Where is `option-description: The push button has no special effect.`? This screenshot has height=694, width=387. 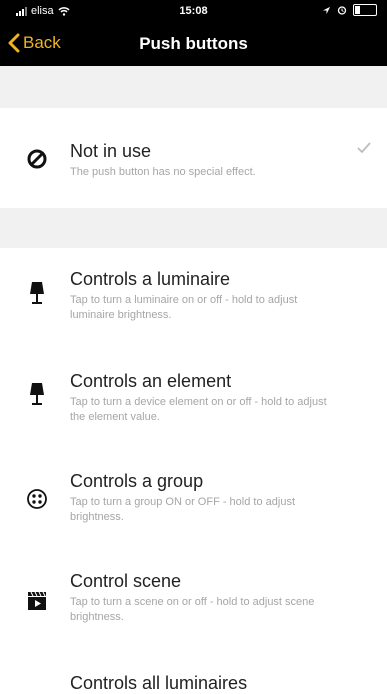 option-description: The push button has no special effect. is located at coordinates (163, 172).